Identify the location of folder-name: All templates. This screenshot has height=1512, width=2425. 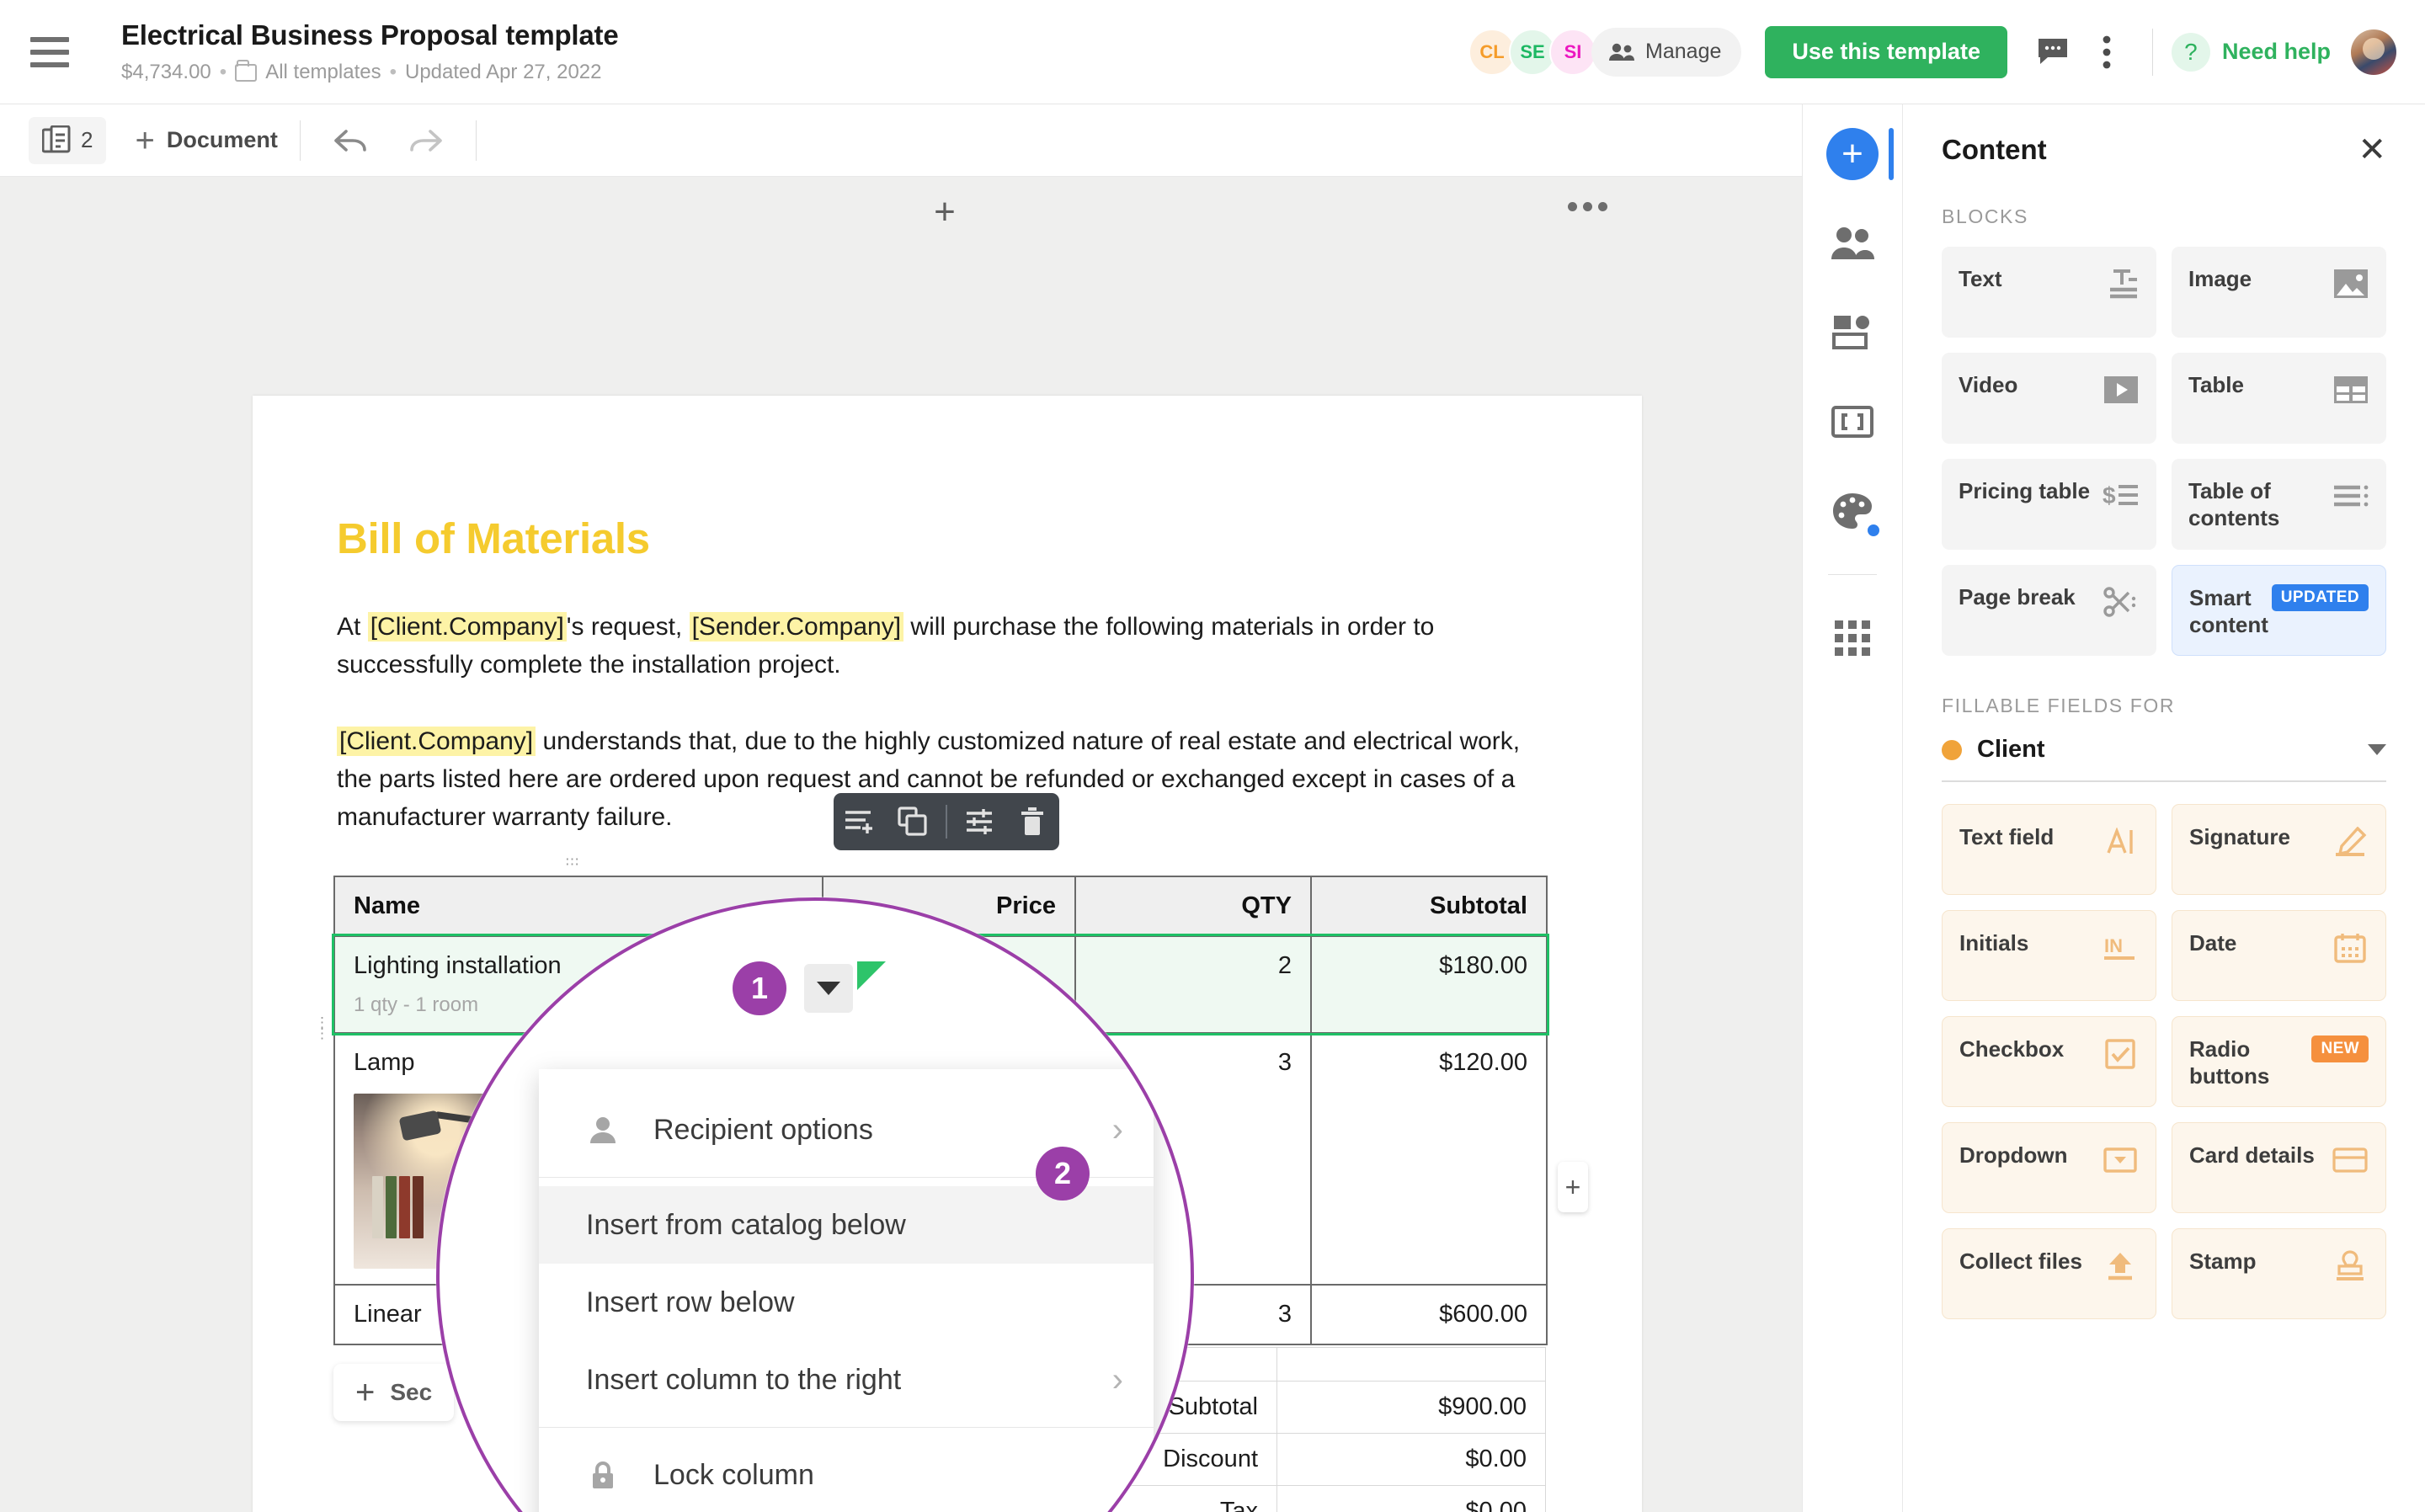
(323, 73).